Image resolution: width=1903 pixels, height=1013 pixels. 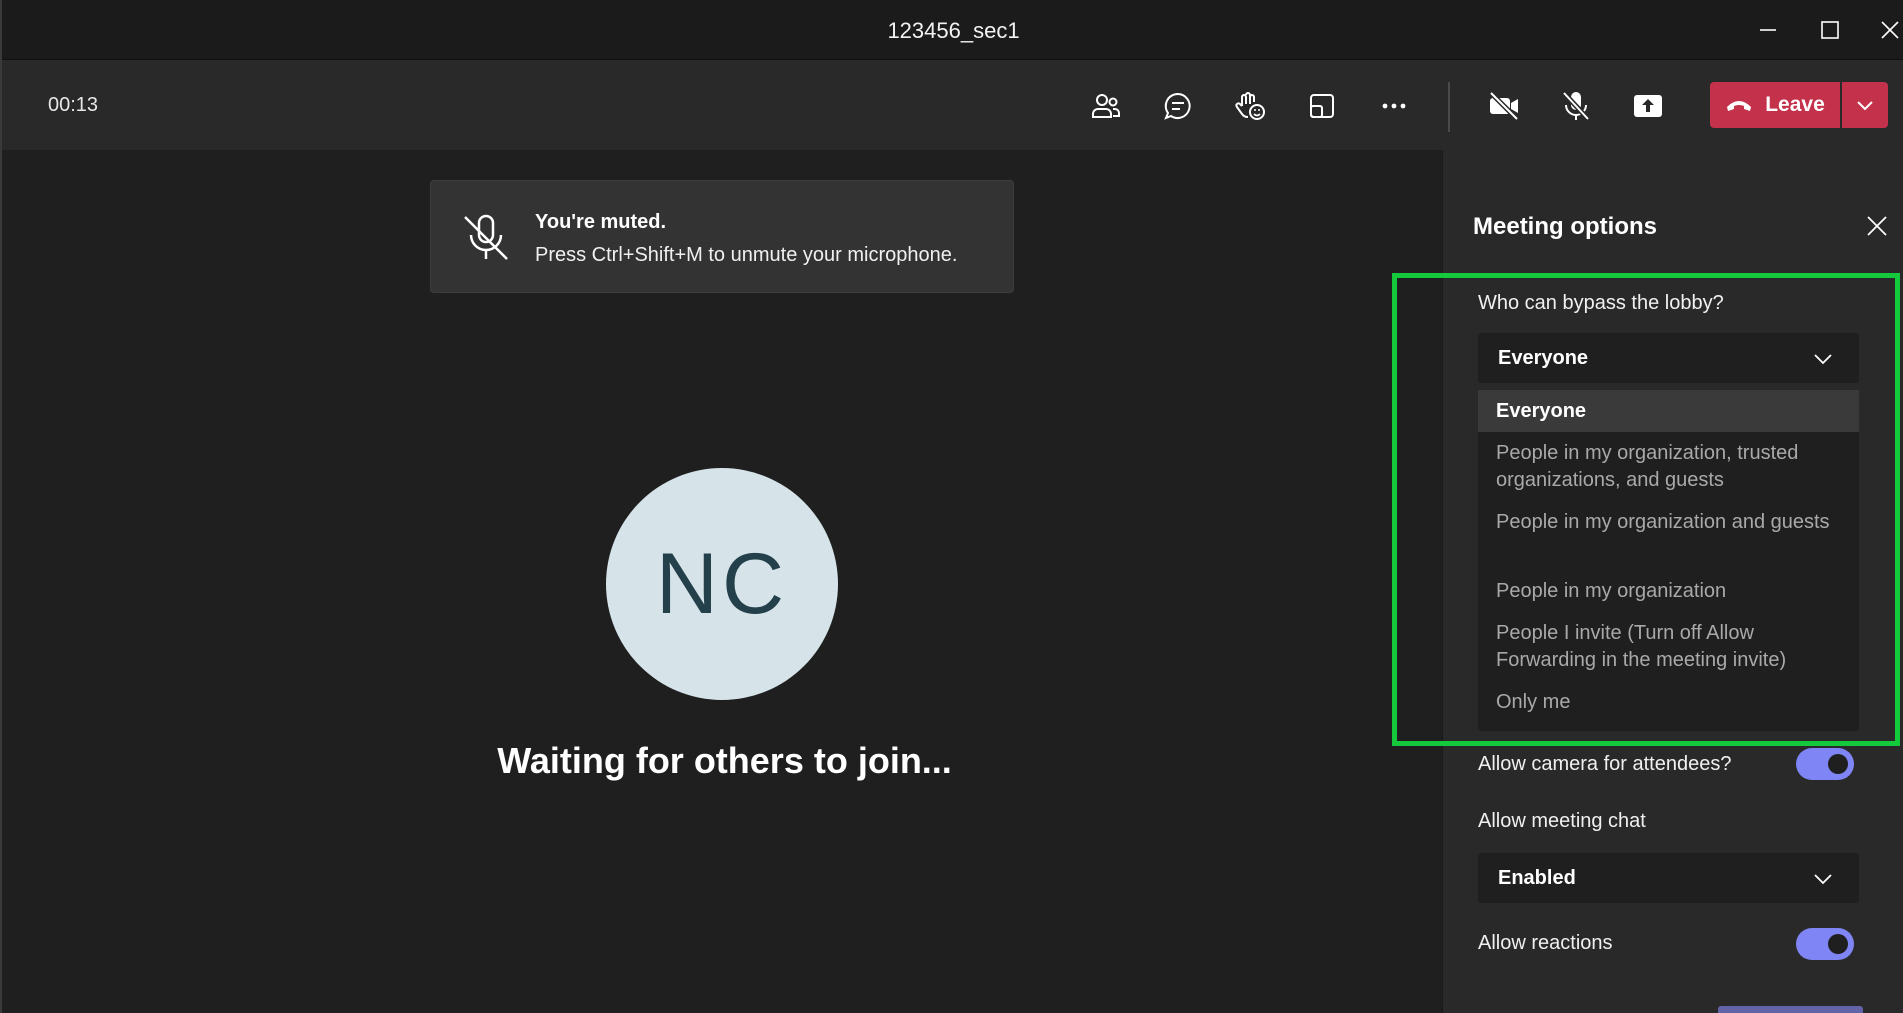 What do you see at coordinates (1449, 107) in the screenshot?
I see `toolbar-divider` at bounding box center [1449, 107].